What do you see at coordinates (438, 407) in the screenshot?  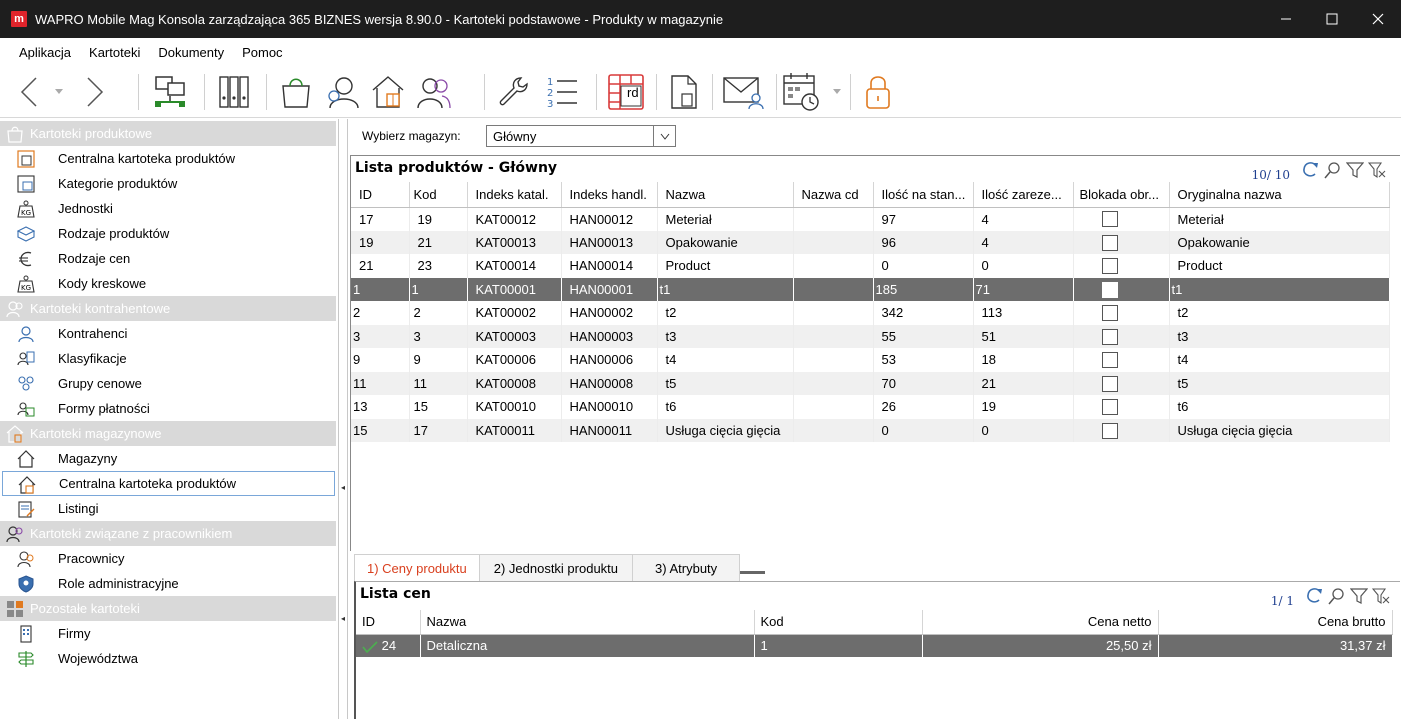 I see `cell-kod: 15` at bounding box center [438, 407].